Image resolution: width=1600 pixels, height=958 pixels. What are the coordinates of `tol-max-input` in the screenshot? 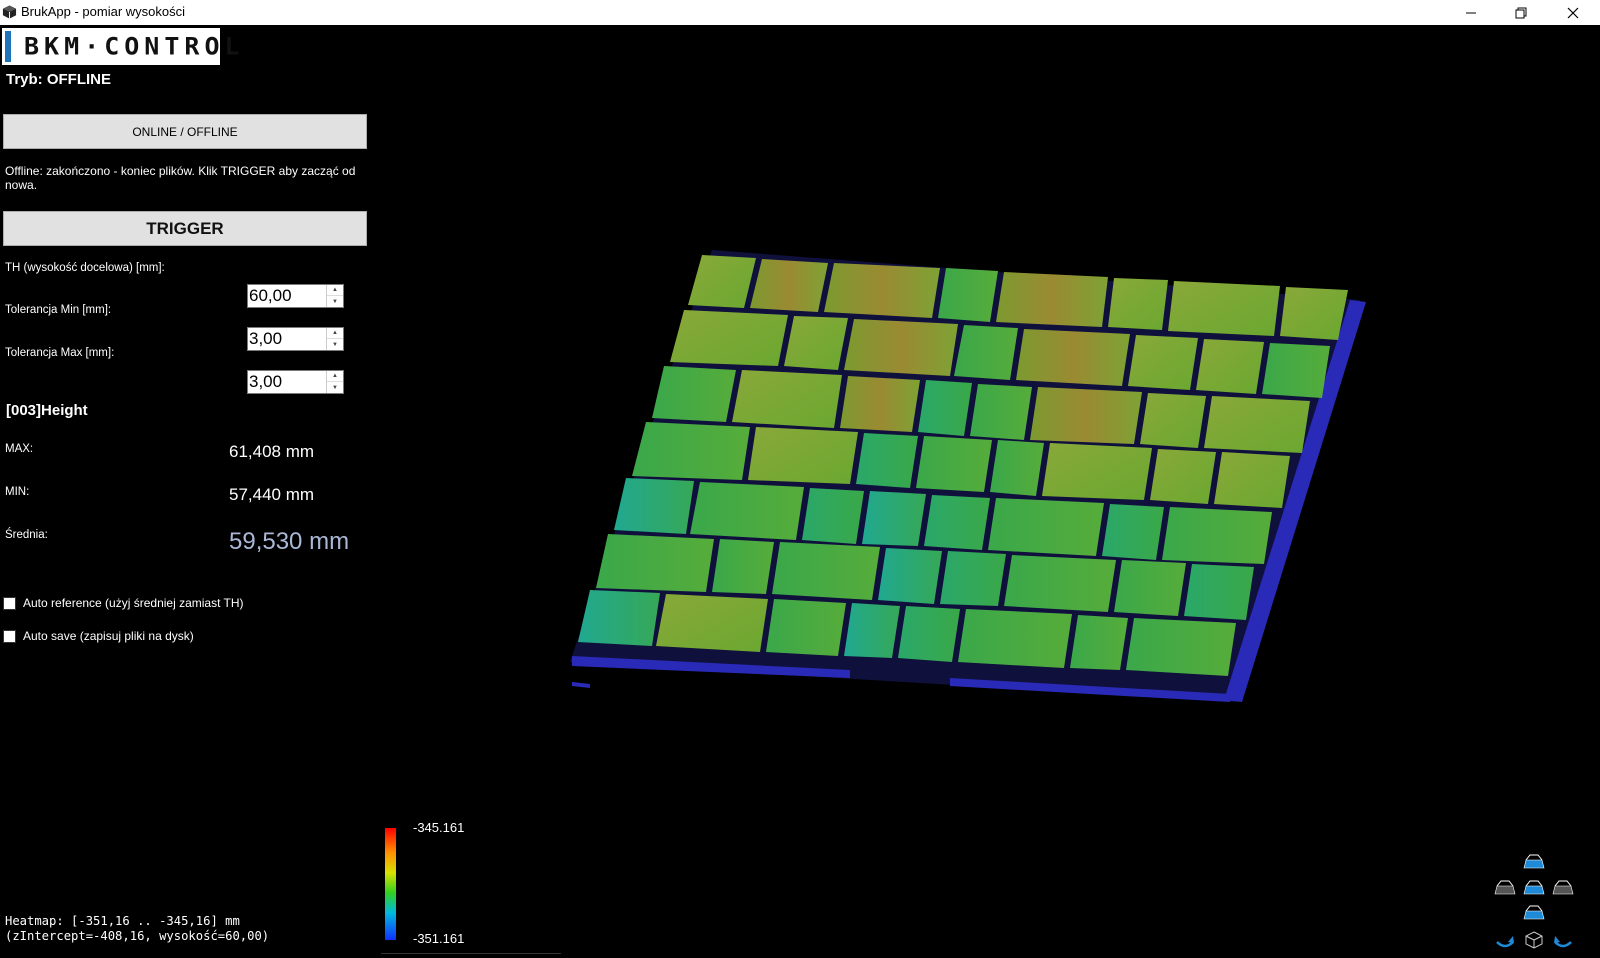 It's located at (287, 382).